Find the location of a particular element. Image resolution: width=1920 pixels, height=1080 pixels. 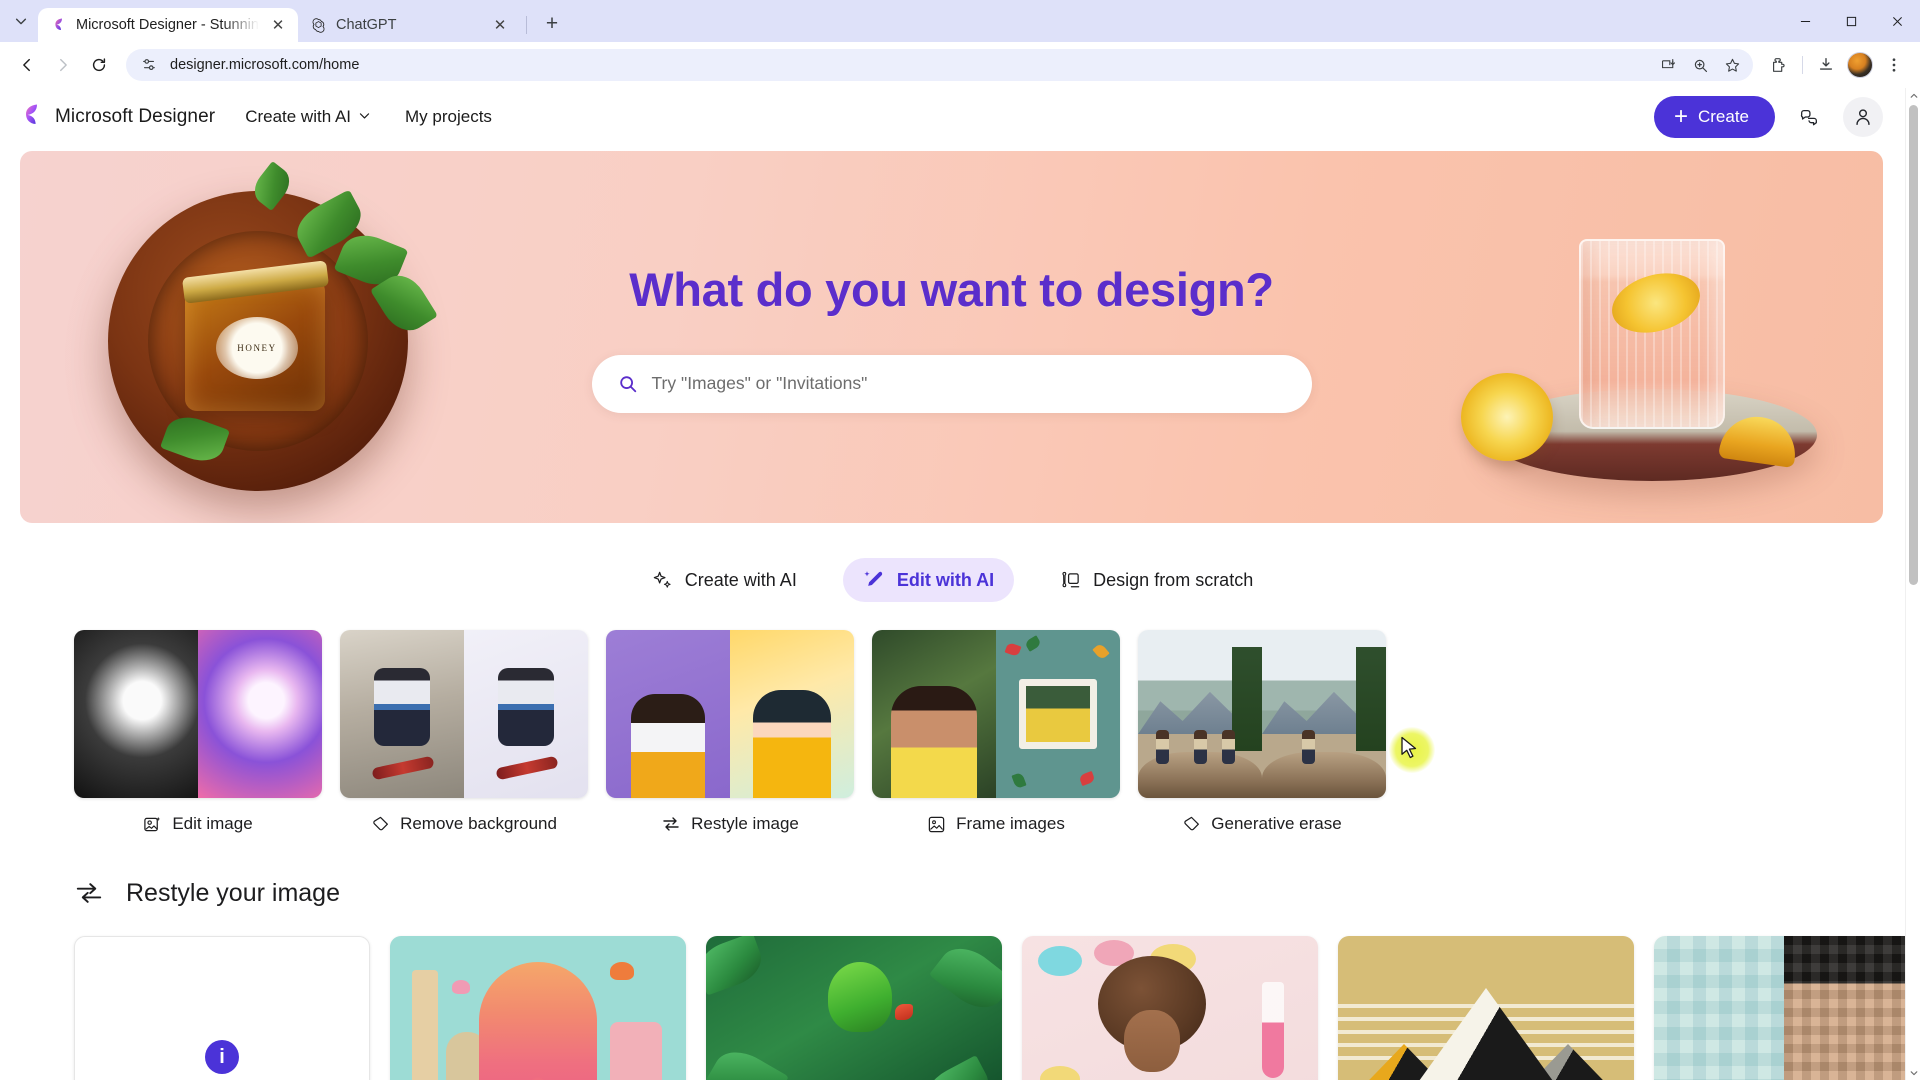

tool-label-row: Generative erase is located at coordinates (1262, 824).